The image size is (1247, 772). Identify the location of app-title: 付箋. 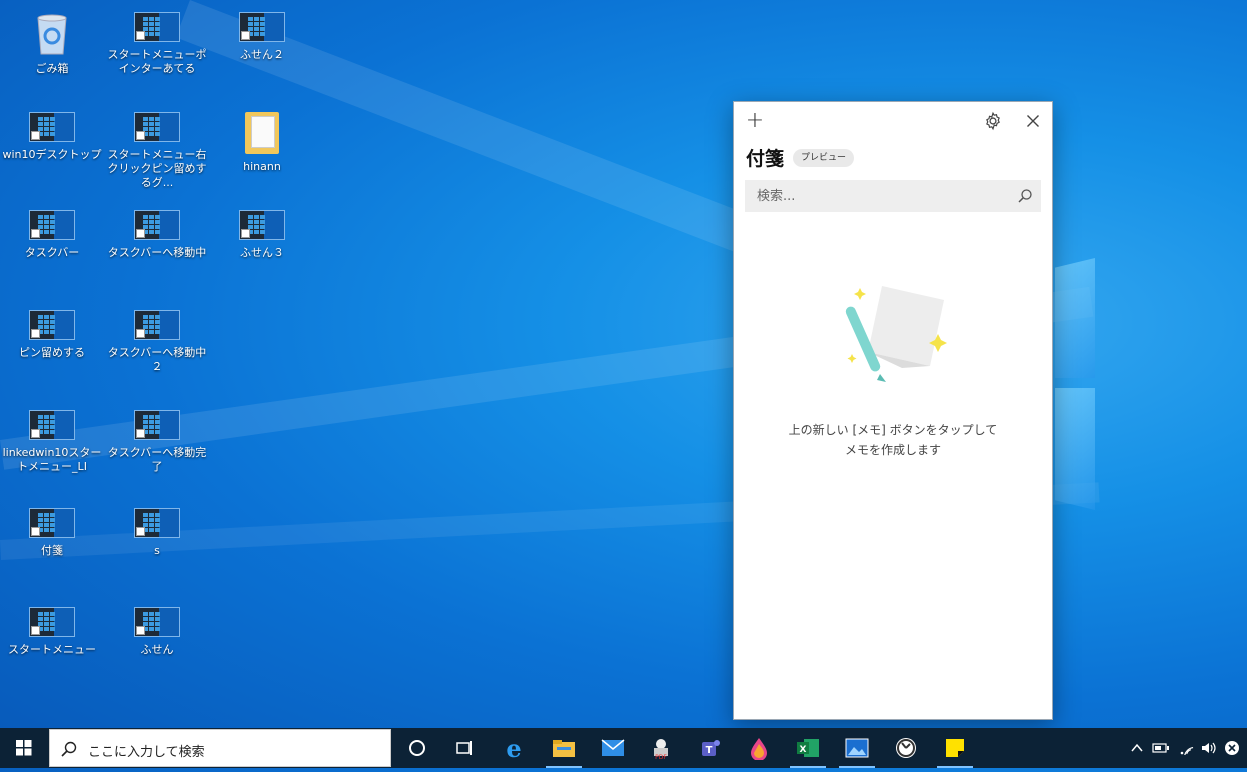
(765, 159).